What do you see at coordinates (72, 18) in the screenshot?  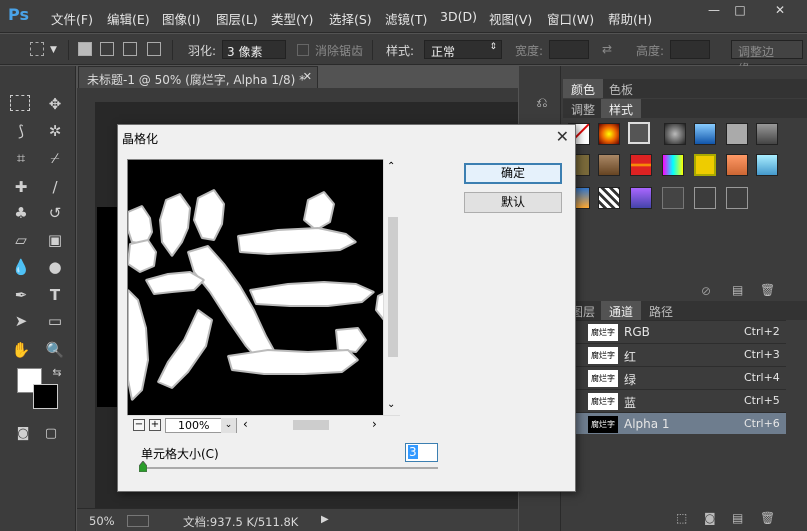 I see `menu-file: 文件(F)` at bounding box center [72, 18].